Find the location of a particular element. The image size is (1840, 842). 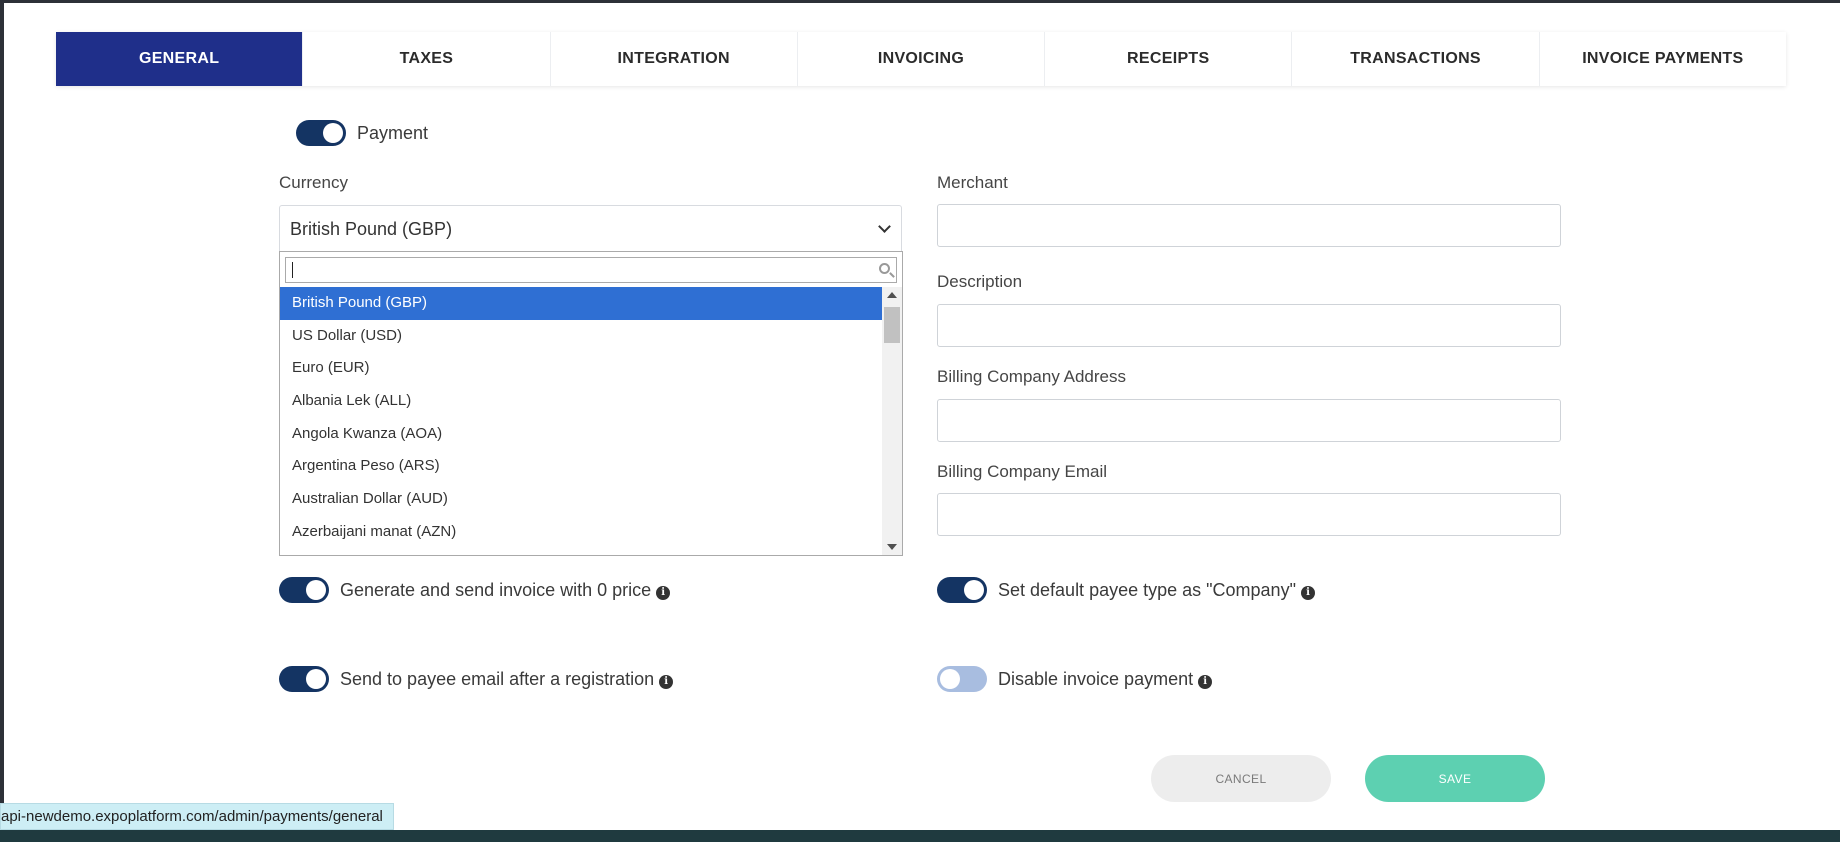

tab-taxes: TAXES is located at coordinates (427, 59).